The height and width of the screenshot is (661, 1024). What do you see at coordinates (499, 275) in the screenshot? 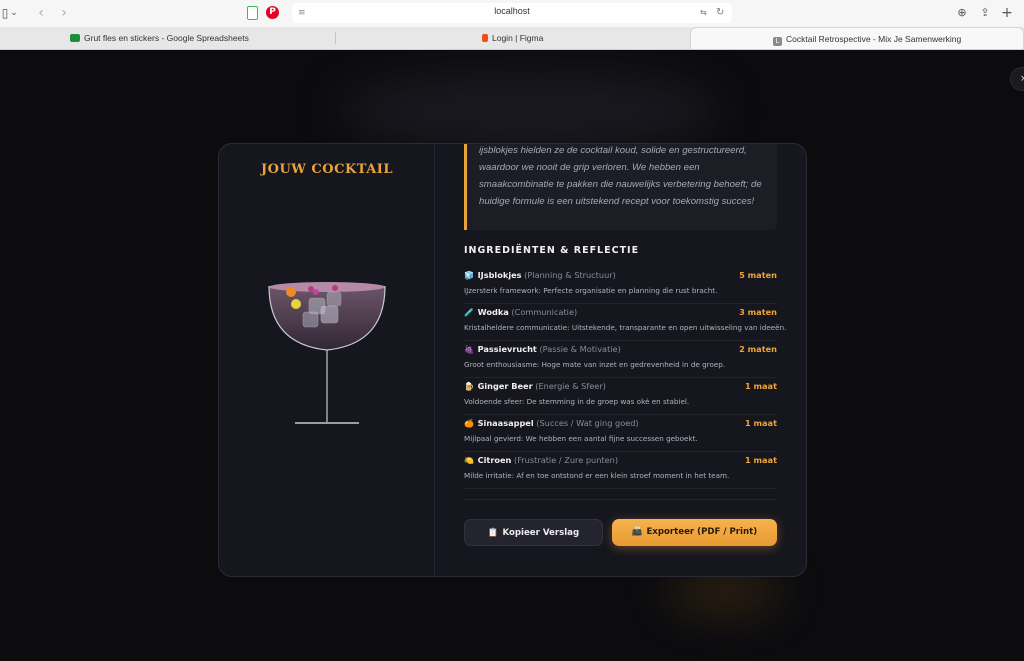
I see `ingredient-name: IJsblokjes` at bounding box center [499, 275].